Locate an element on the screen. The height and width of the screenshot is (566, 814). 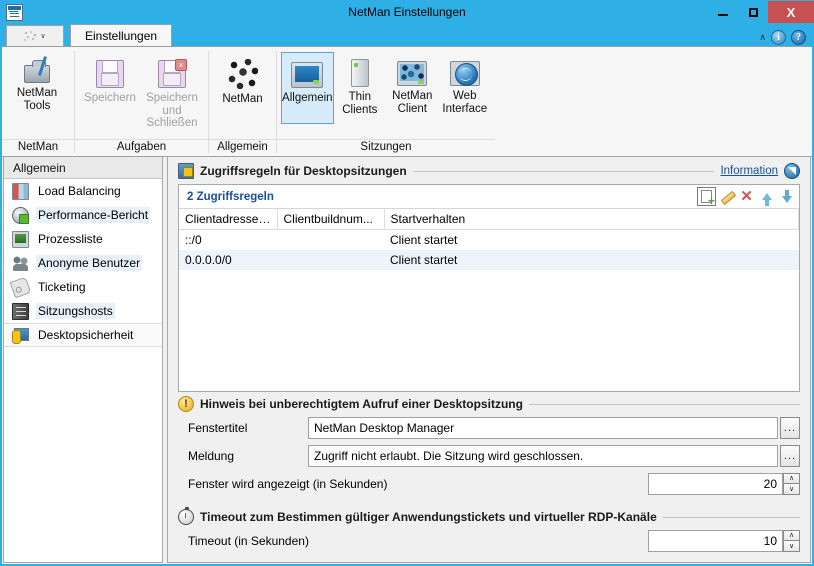
chevron-down-icon: ∨ is located at coordinates (42, 36).